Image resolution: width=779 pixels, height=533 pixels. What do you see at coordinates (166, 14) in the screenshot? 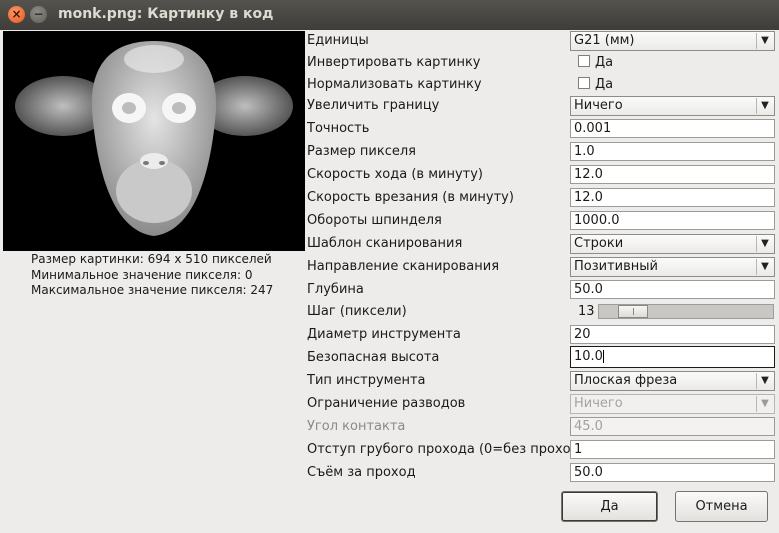
I see `window-title: monk.png: Картинку в код` at bounding box center [166, 14].